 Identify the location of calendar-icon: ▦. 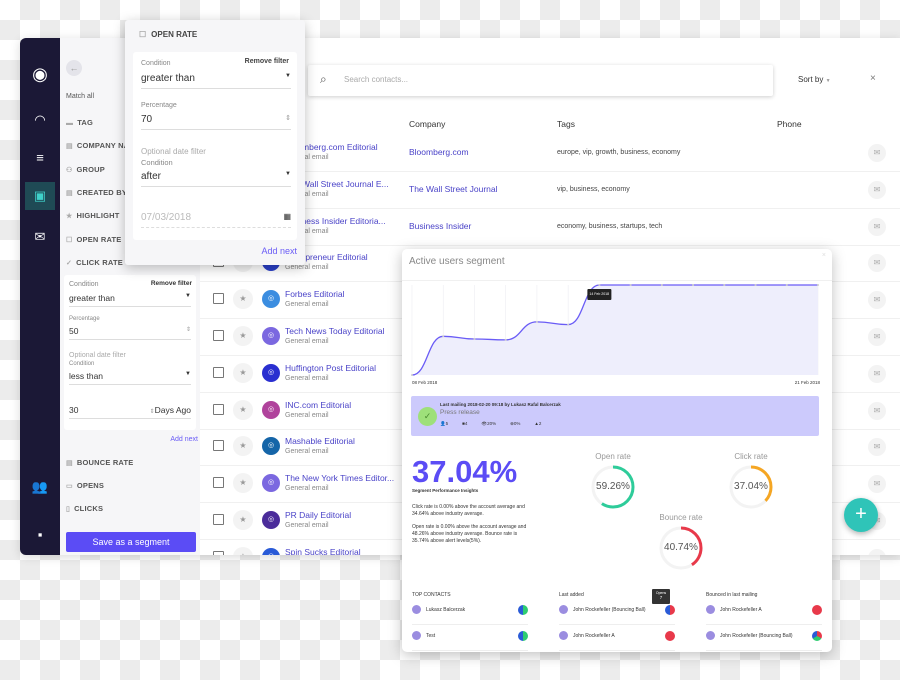
(287, 216).